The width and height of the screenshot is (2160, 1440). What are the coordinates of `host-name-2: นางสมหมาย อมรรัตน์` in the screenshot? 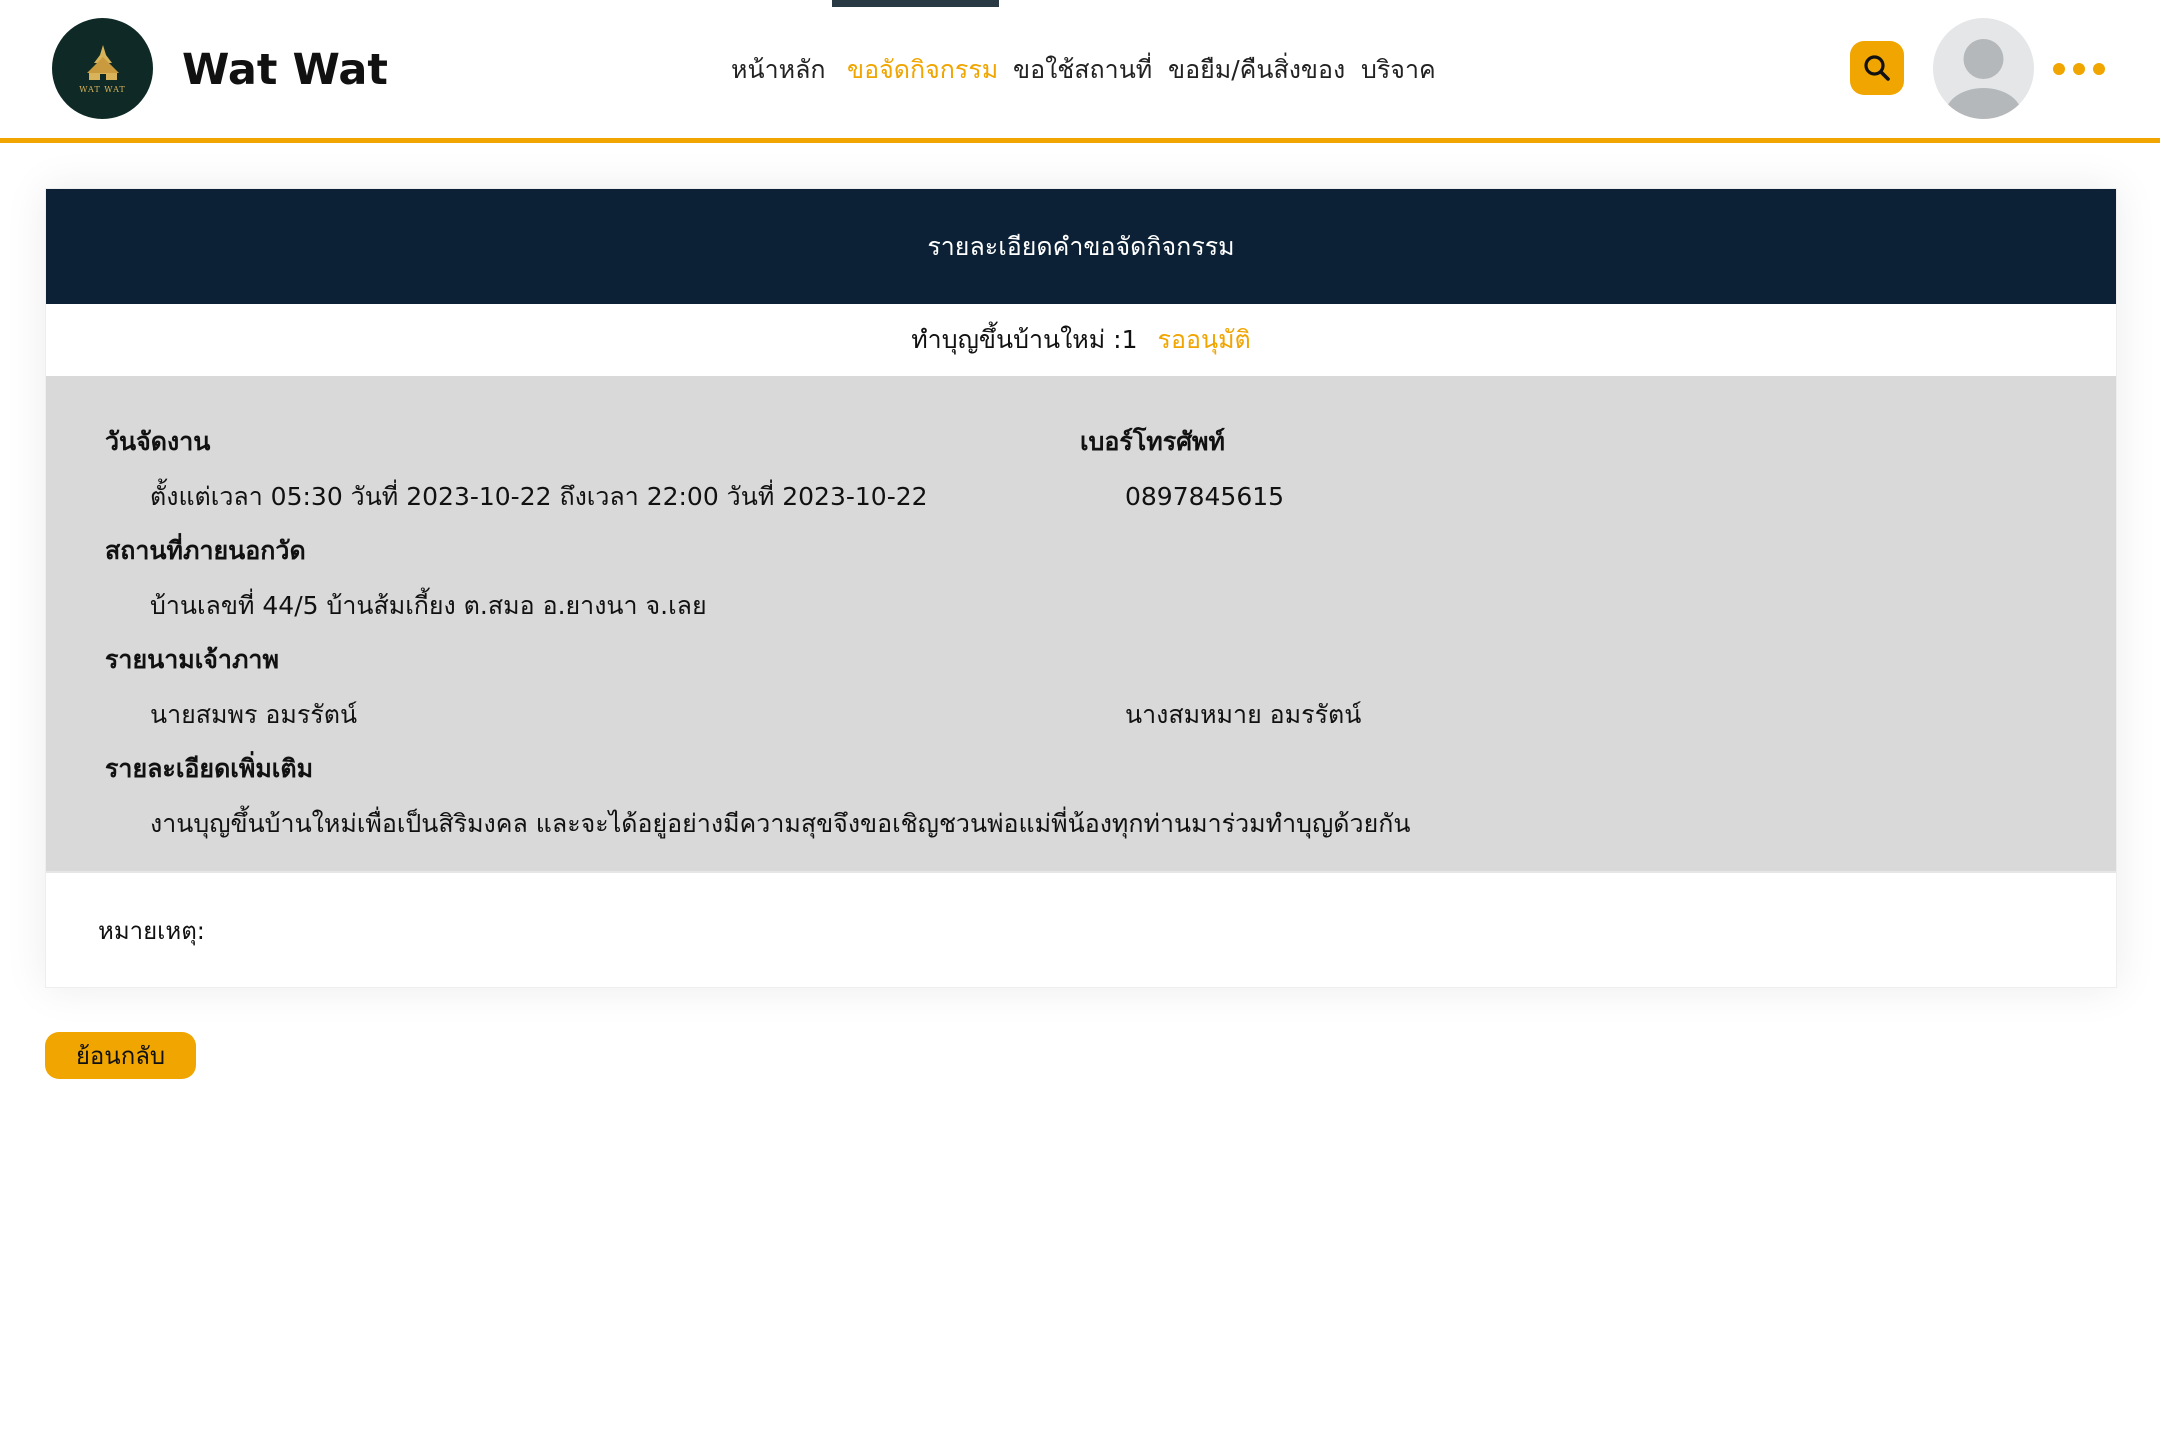 It's located at (1243, 714).